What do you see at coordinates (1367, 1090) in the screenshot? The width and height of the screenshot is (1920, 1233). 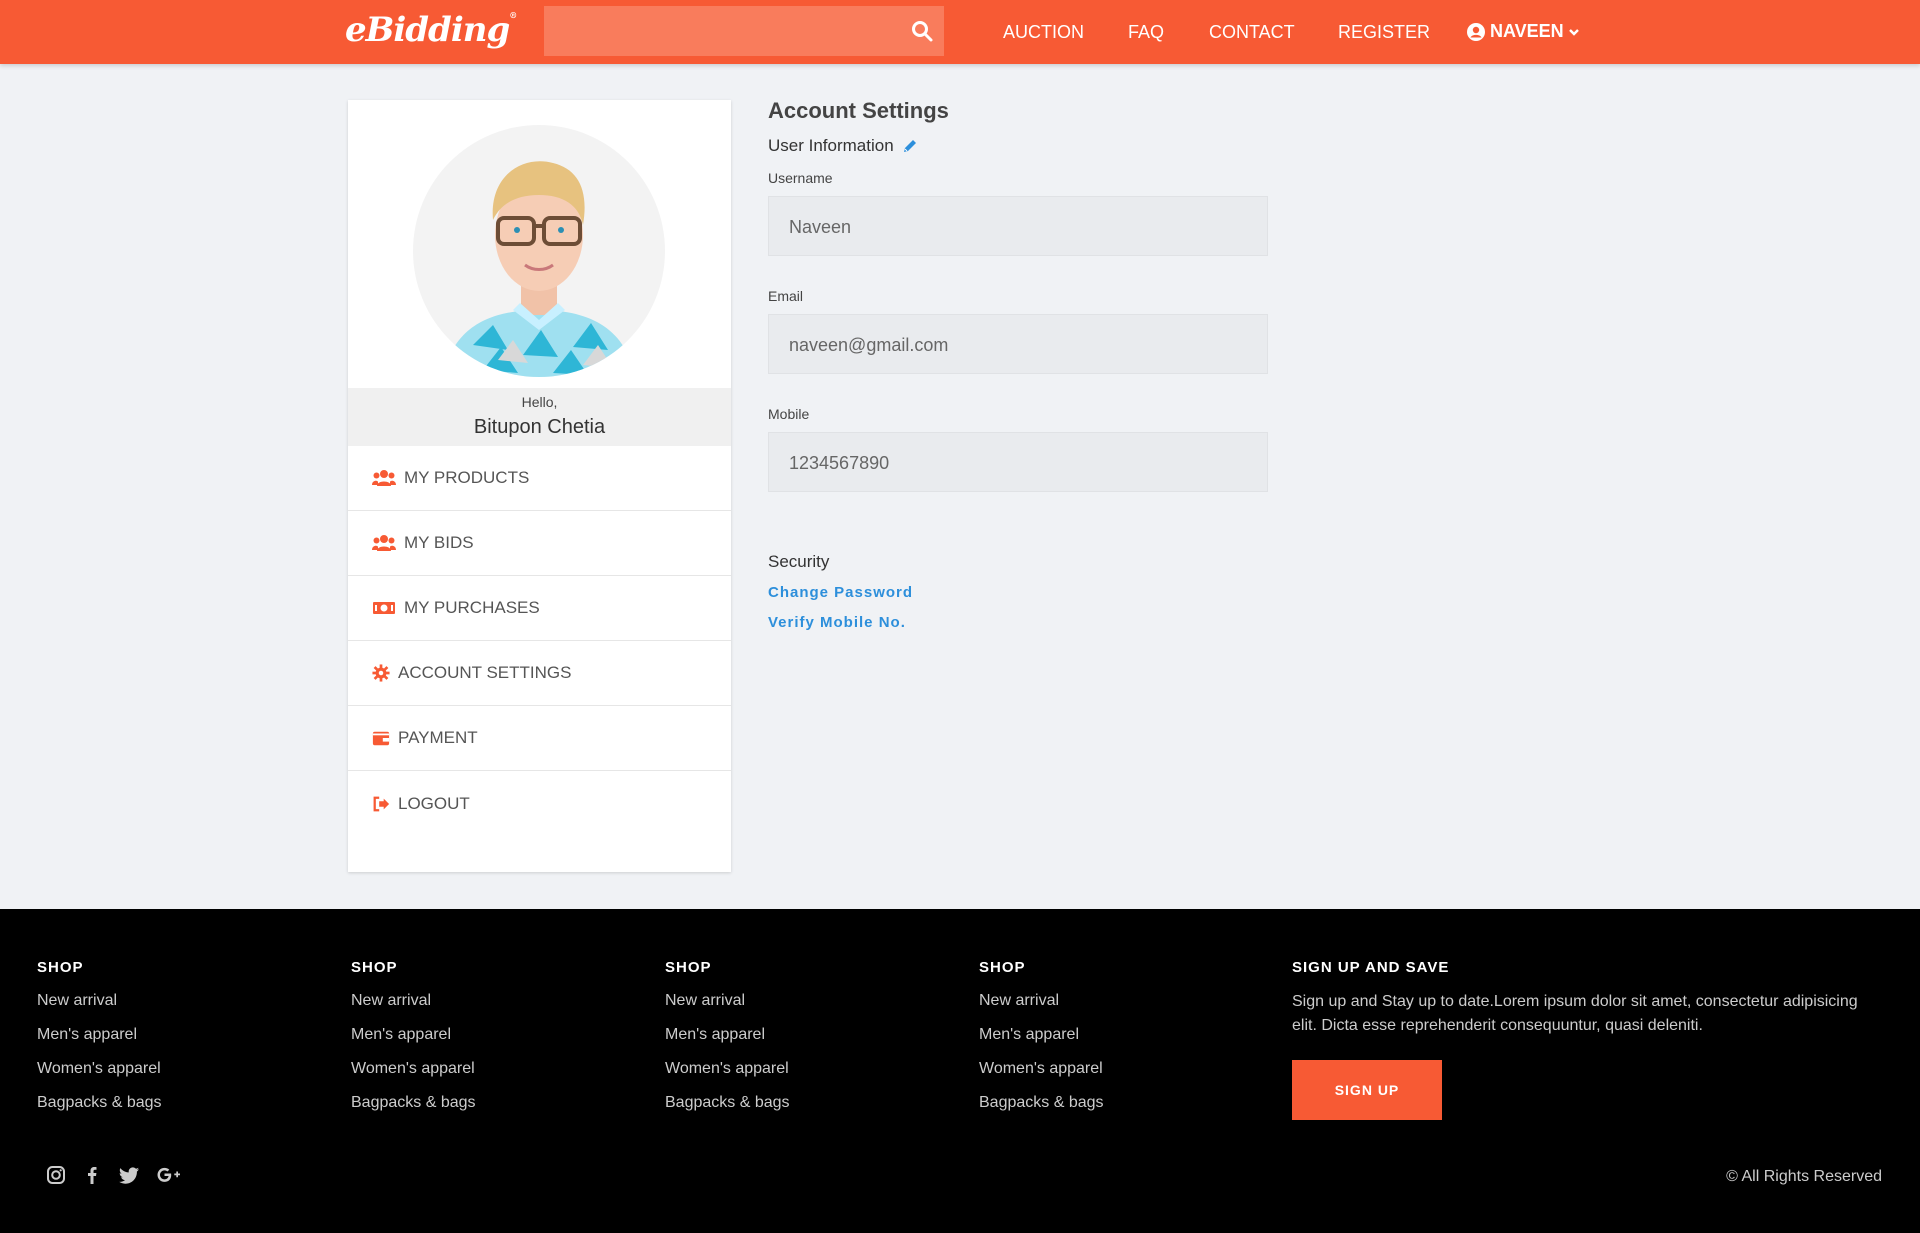 I see `signup-button: SIGN UP` at bounding box center [1367, 1090].